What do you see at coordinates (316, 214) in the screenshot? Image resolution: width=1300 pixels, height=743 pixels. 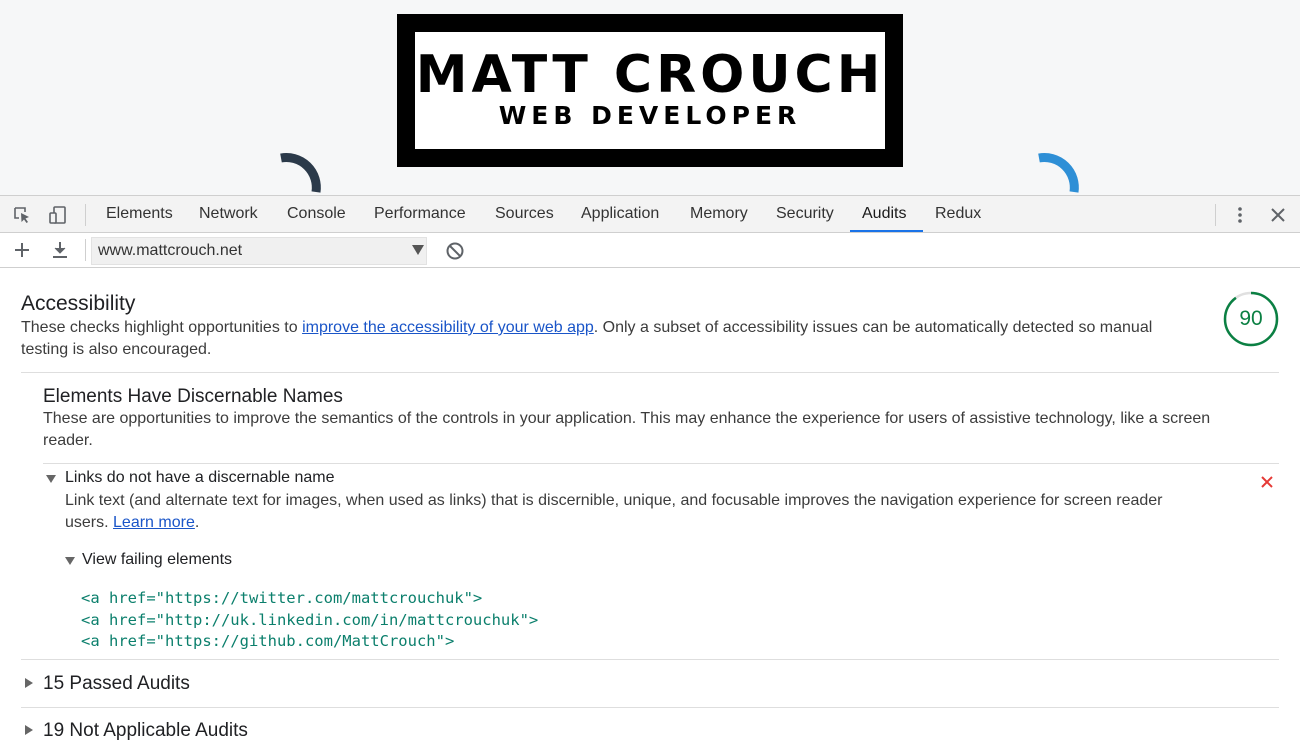 I see `tab-console: Console` at bounding box center [316, 214].